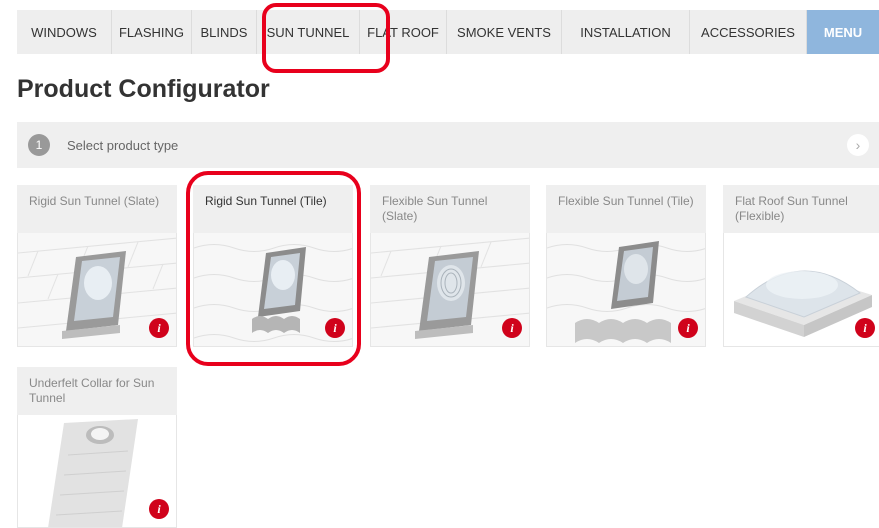 This screenshot has height=528, width=879. Describe the element at coordinates (450, 209) in the screenshot. I see `product-card-title: Flexible Sun Tunnel (Slate)` at that location.